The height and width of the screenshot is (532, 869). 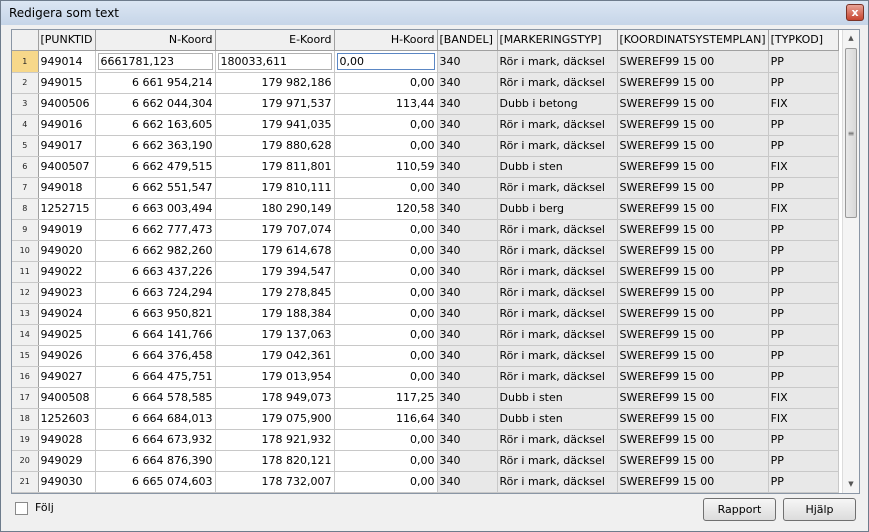 I want to click on cell-n-koord: 6 662 777,473, so click(x=155, y=230).